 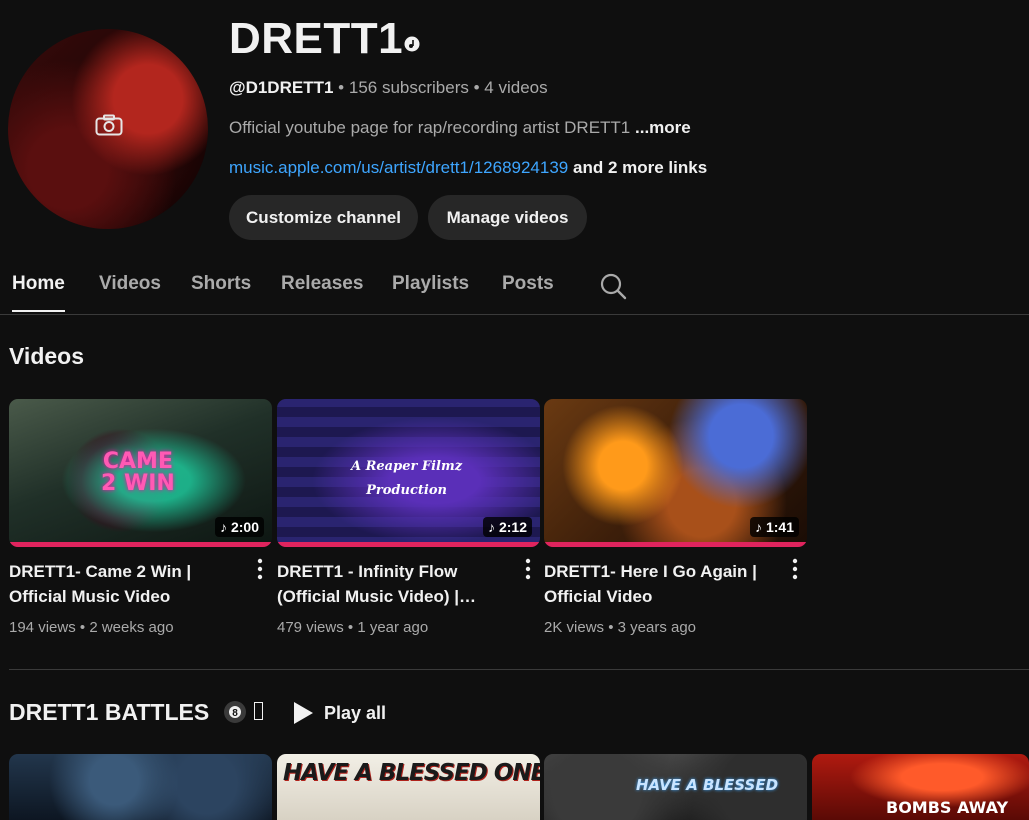 I want to click on upload-age: 1 year ago, so click(x=393, y=627).